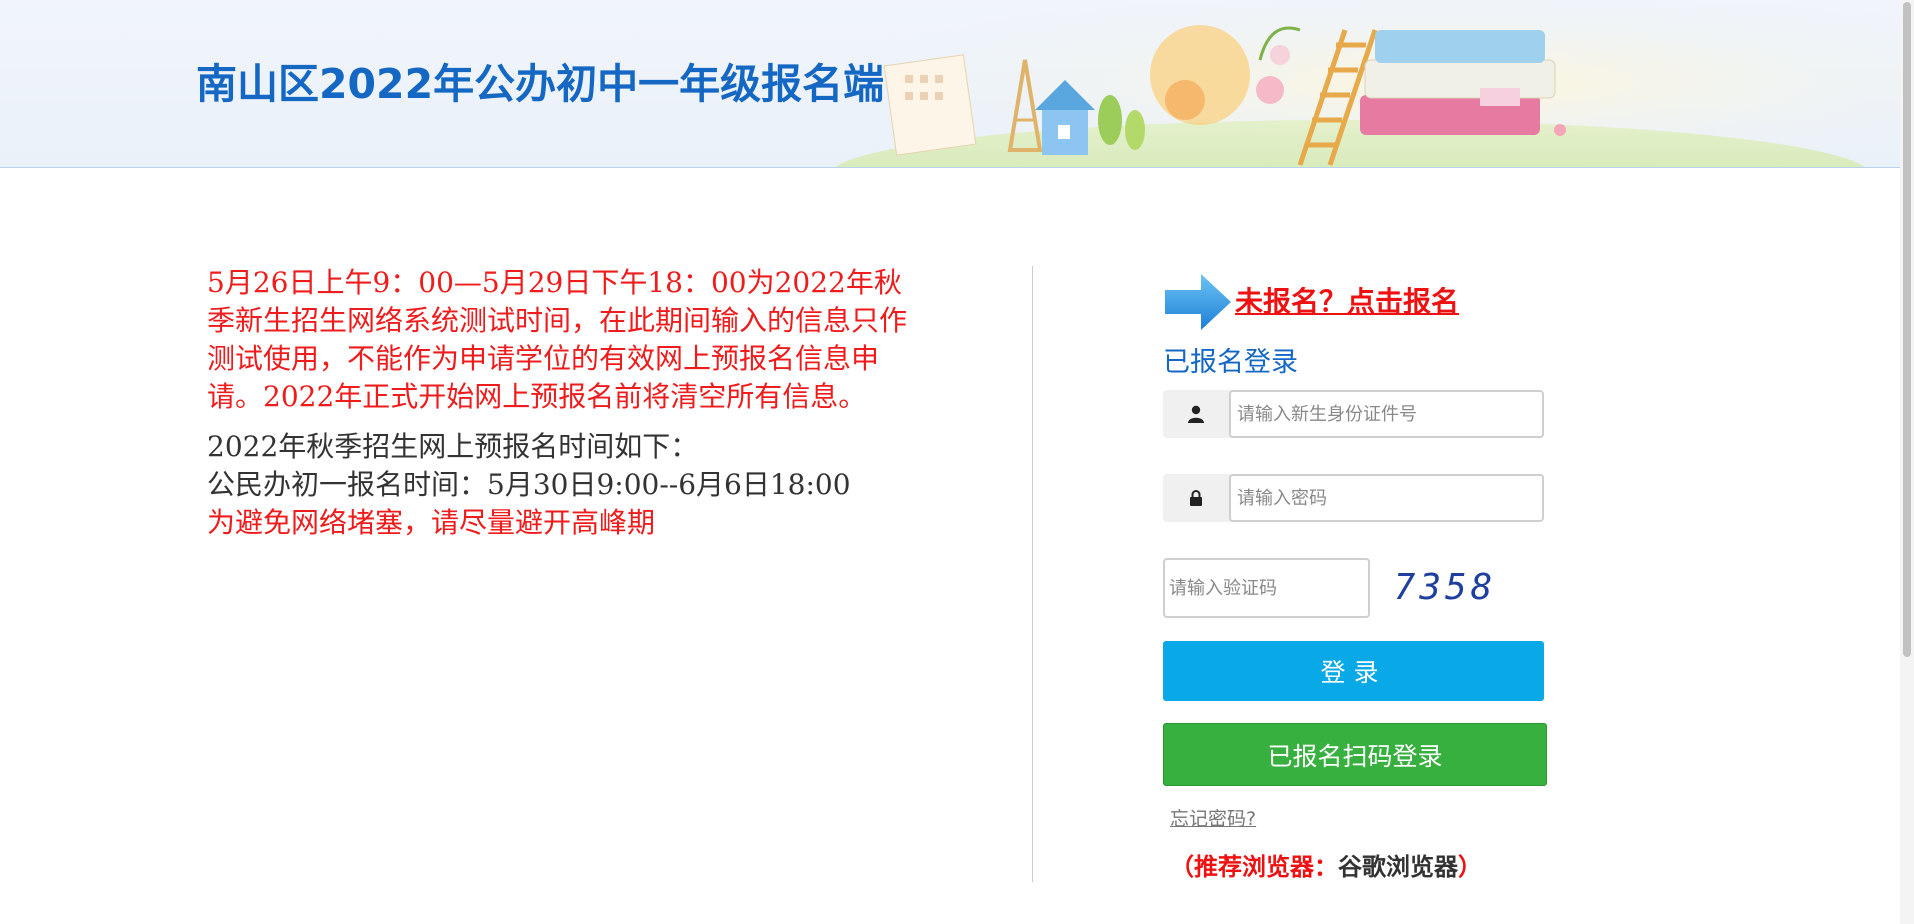 The height and width of the screenshot is (924, 1914). What do you see at coordinates (1198, 302) in the screenshot?
I see `arrow-right-icon` at bounding box center [1198, 302].